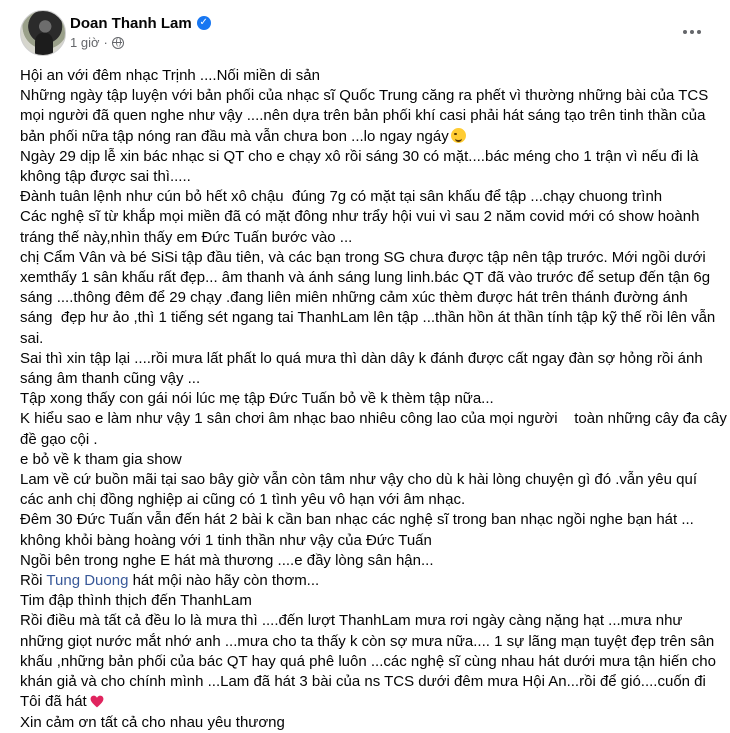 This screenshot has height=733, width=730. I want to click on author-row: Doan Thanh Lam ✓, so click(140, 23).